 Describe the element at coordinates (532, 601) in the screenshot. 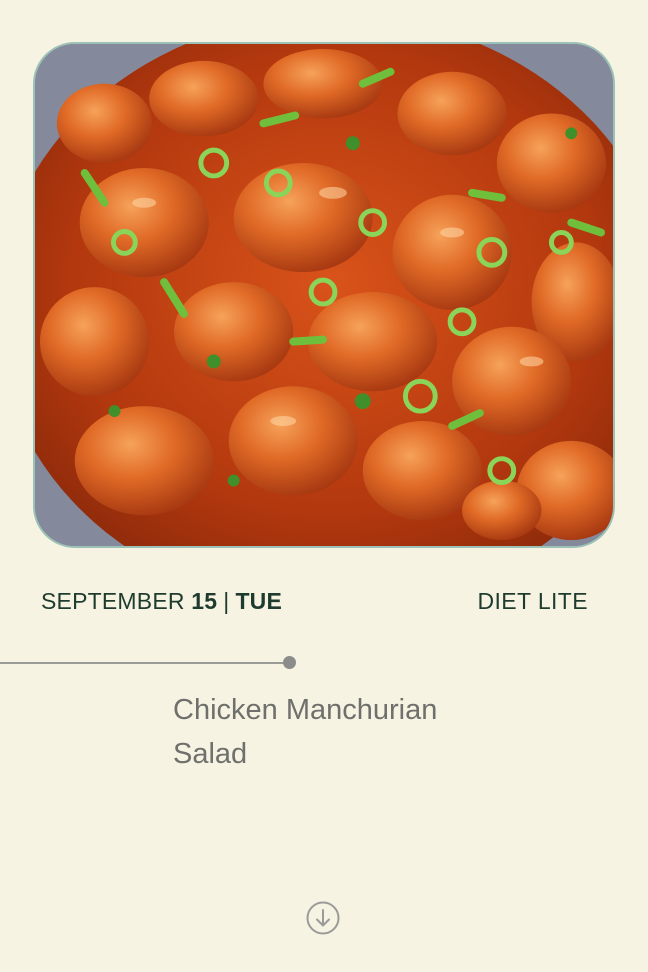

I see `plan-label: DIET LITE` at that location.